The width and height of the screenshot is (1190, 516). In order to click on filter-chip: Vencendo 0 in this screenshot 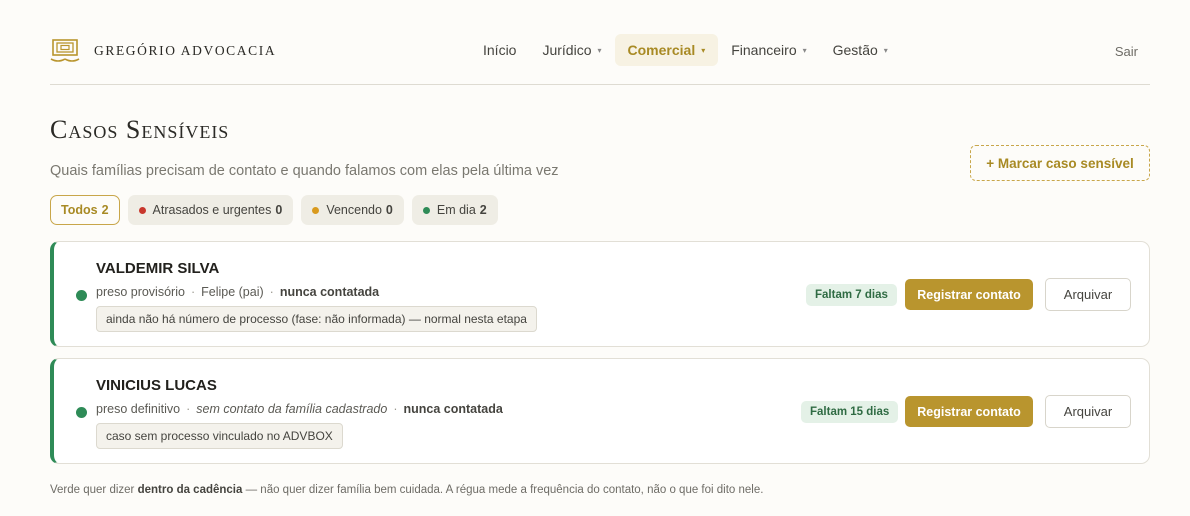, I will do `click(352, 210)`.